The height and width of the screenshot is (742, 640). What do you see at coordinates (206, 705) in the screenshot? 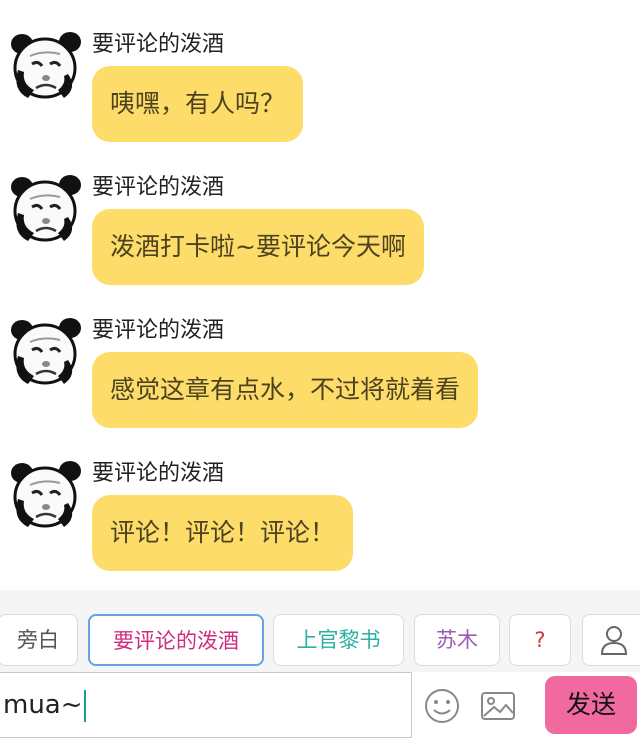
I see `message-input: mua~` at bounding box center [206, 705].